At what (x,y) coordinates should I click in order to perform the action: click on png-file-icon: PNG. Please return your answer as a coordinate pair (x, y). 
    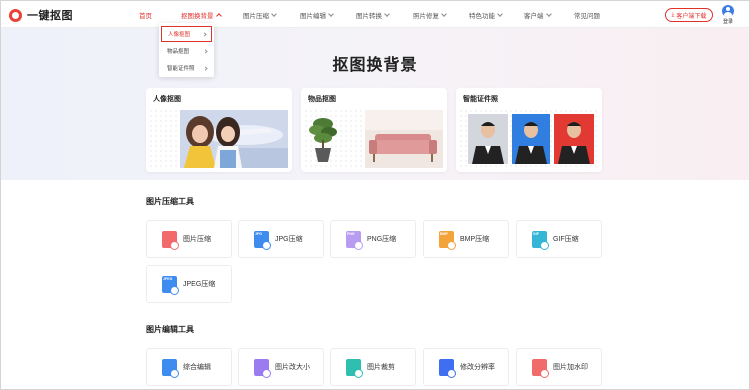
    Looking at the image, I should click on (354, 240).